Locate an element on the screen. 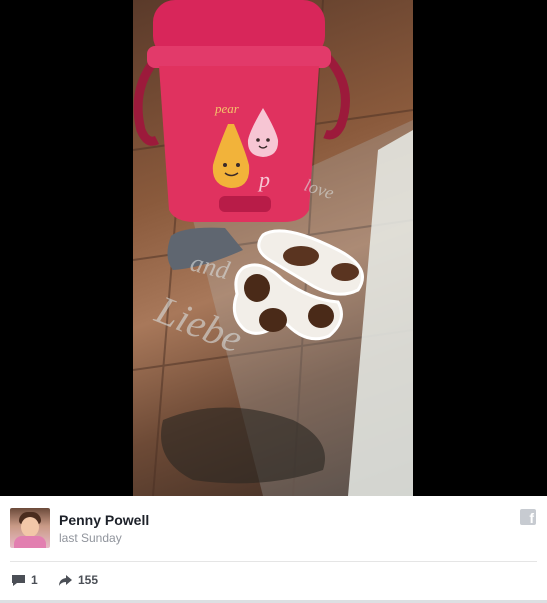 This screenshot has width=547, height=603. comment-count-value: 1 is located at coordinates (34, 580).